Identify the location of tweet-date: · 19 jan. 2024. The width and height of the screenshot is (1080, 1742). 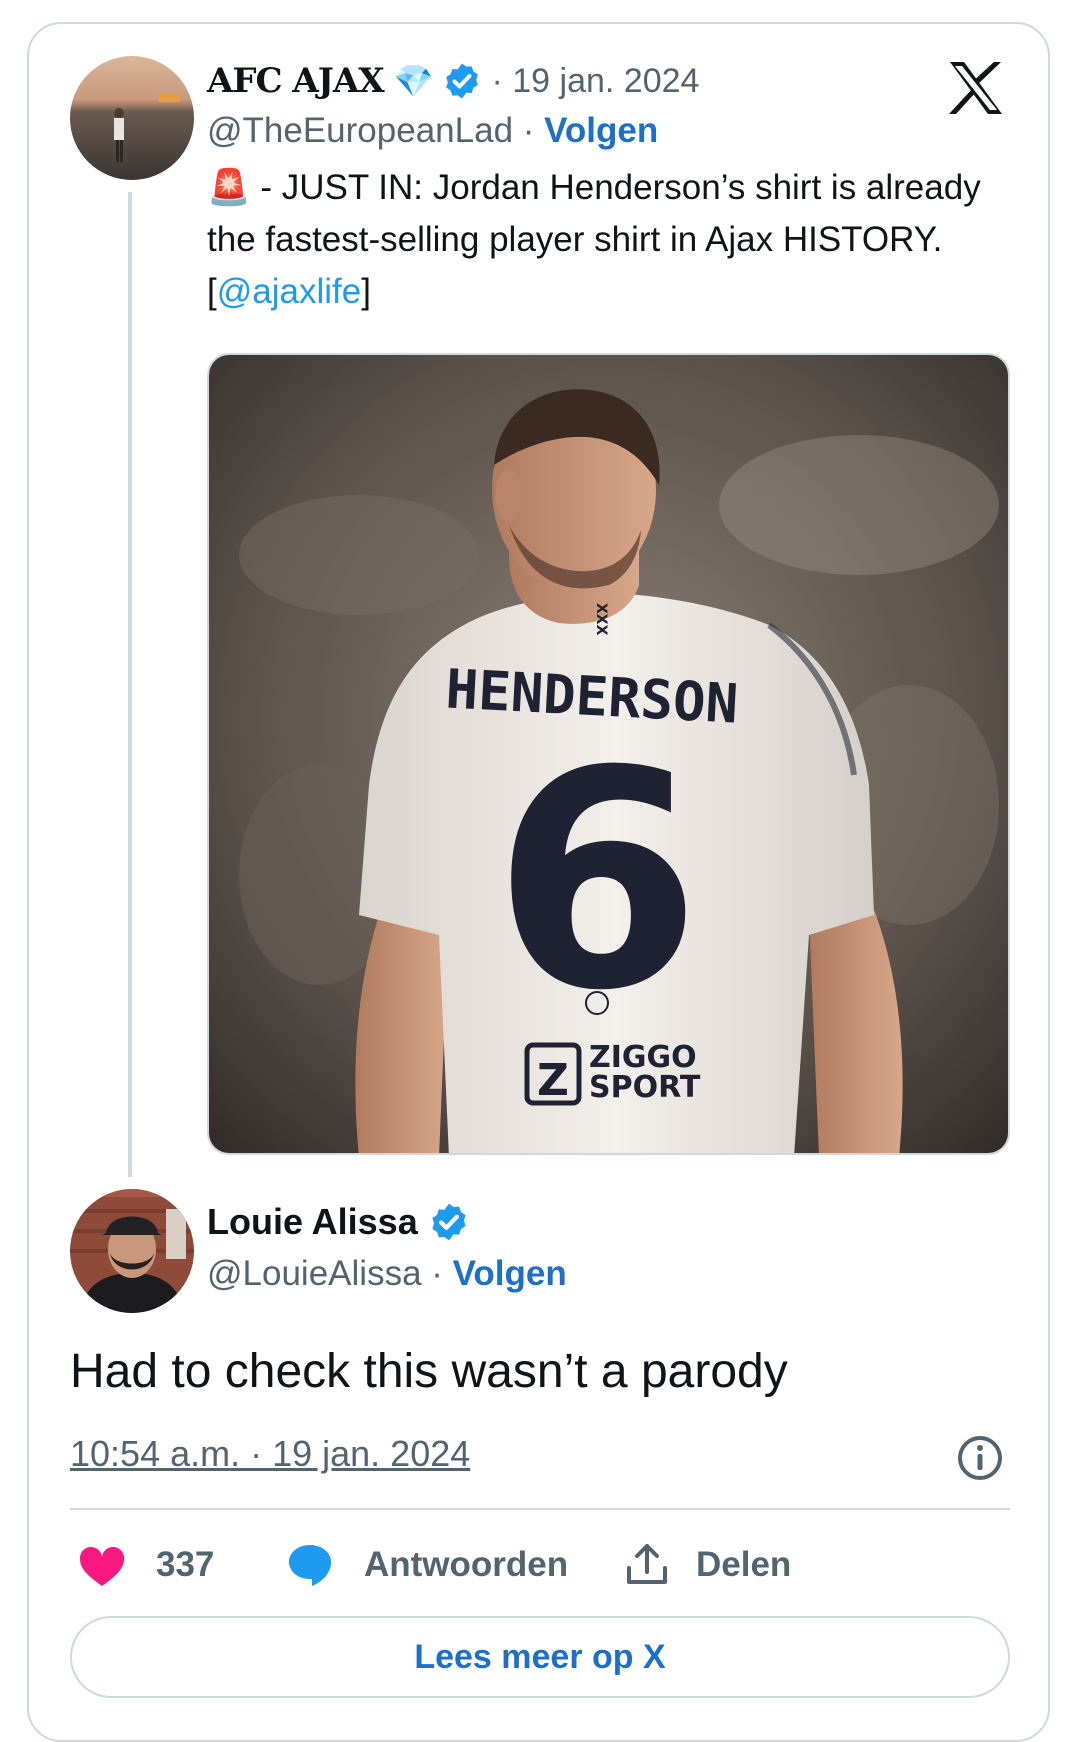
(596, 81).